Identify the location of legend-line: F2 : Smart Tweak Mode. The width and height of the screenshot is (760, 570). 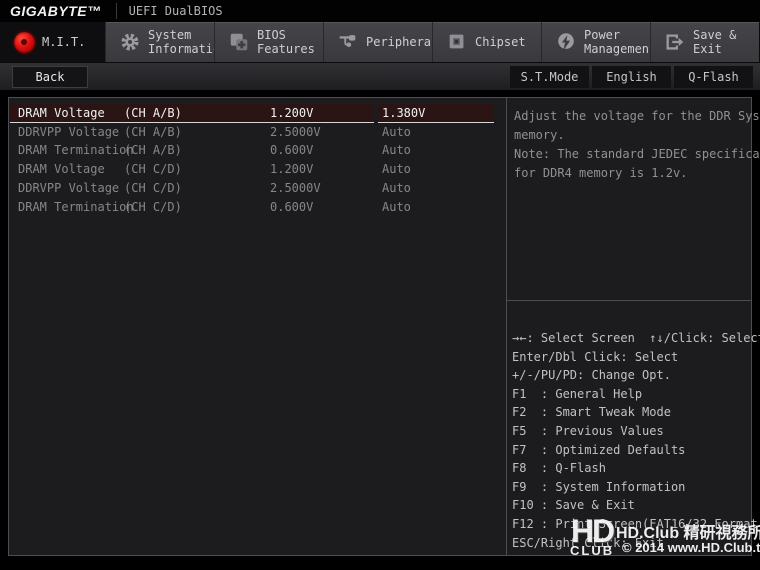
(591, 412).